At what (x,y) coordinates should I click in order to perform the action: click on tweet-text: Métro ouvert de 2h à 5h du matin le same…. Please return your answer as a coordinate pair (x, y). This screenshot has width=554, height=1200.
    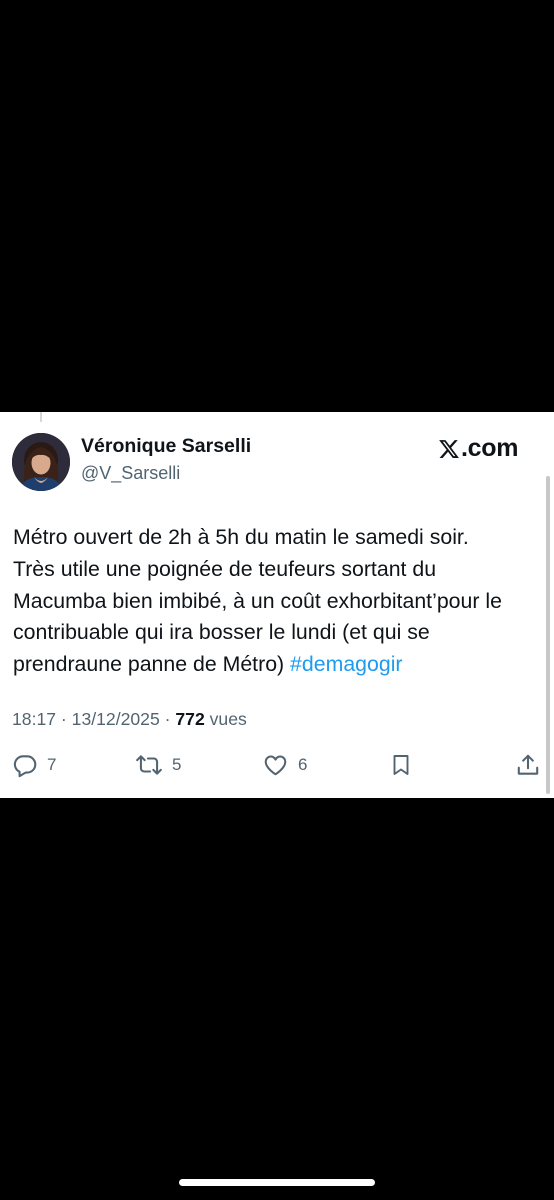
    Looking at the image, I should click on (278, 601).